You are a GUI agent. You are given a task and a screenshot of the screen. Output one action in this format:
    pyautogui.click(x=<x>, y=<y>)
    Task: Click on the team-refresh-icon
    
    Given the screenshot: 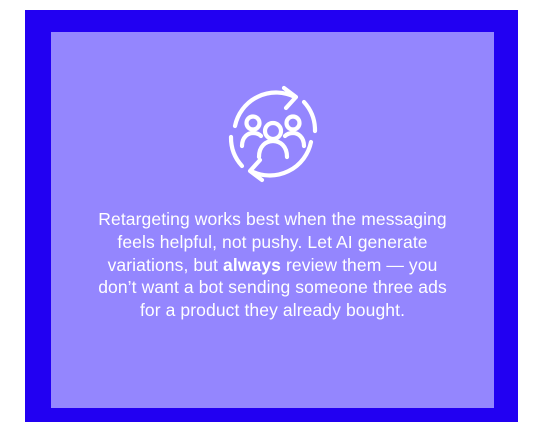 What is the action you would take?
    pyautogui.click(x=273, y=134)
    